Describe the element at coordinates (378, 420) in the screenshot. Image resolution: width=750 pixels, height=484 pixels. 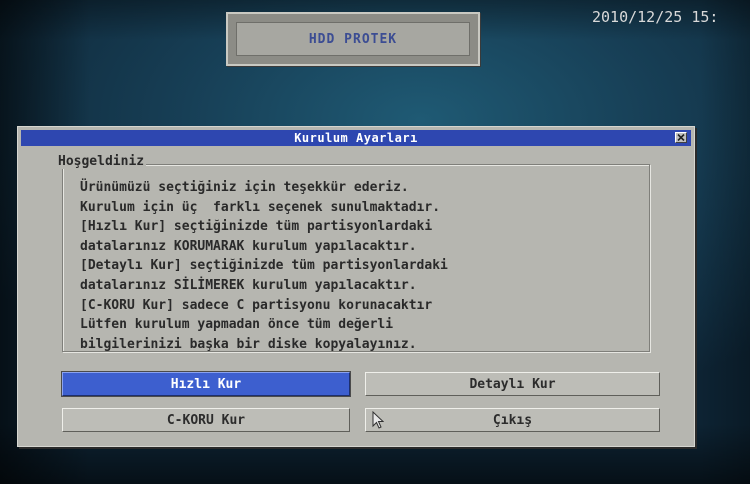
I see `mouse-cursor-icon` at that location.